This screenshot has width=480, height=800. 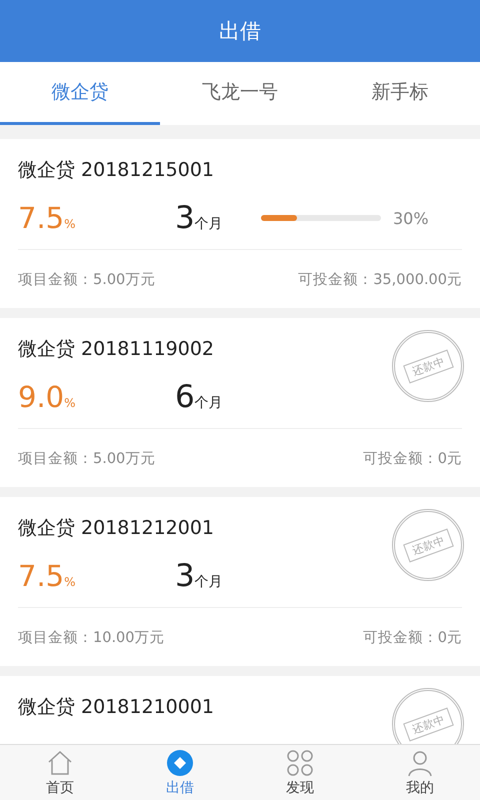 I want to click on nav-item: 发现, so click(x=300, y=772).